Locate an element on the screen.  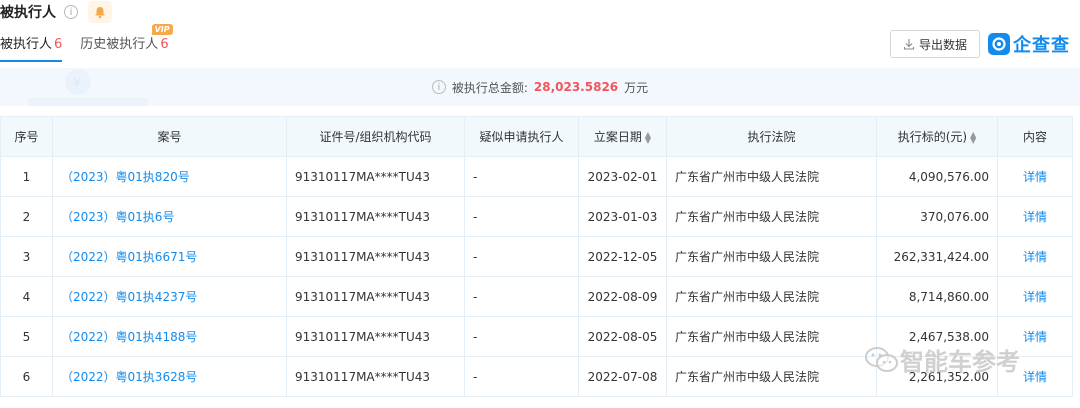
tab-executed-persons: 被执行人 6 is located at coordinates (31, 48).